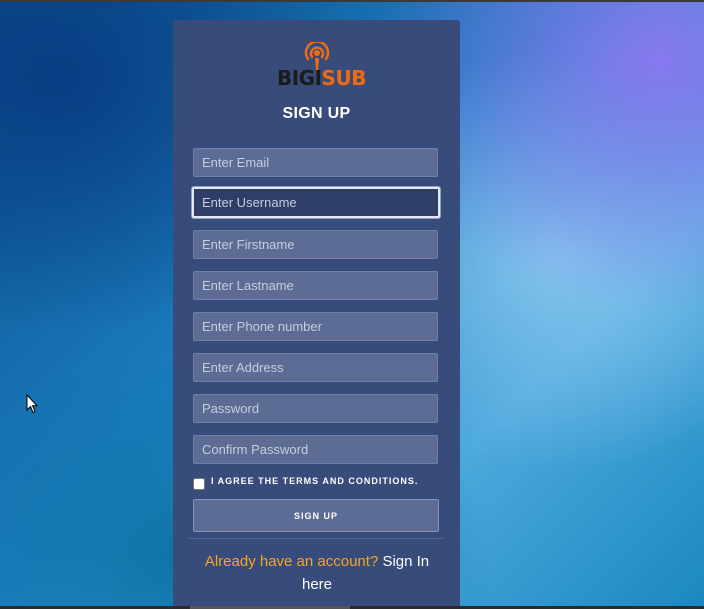  Describe the element at coordinates (199, 484) in the screenshot. I see `terms-checkbox` at that location.